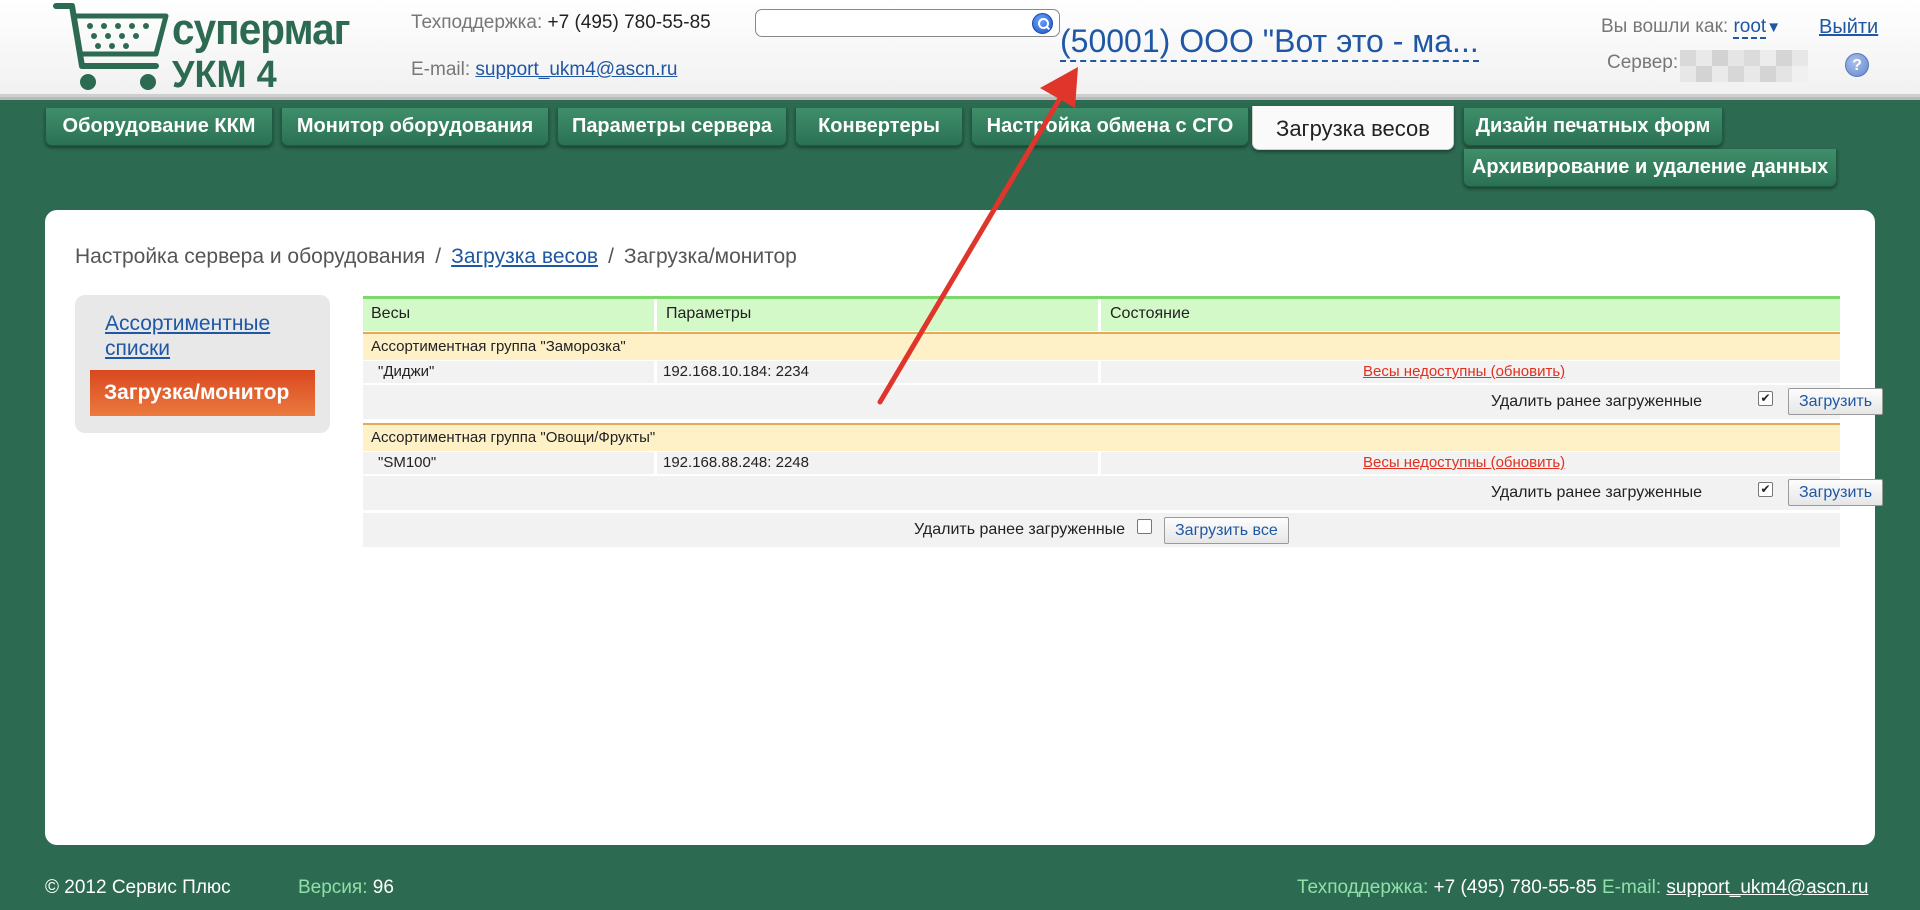  What do you see at coordinates (1020, 529) in the screenshot?
I see `delete-previous-all-label: Удалить ранее загруженные` at bounding box center [1020, 529].